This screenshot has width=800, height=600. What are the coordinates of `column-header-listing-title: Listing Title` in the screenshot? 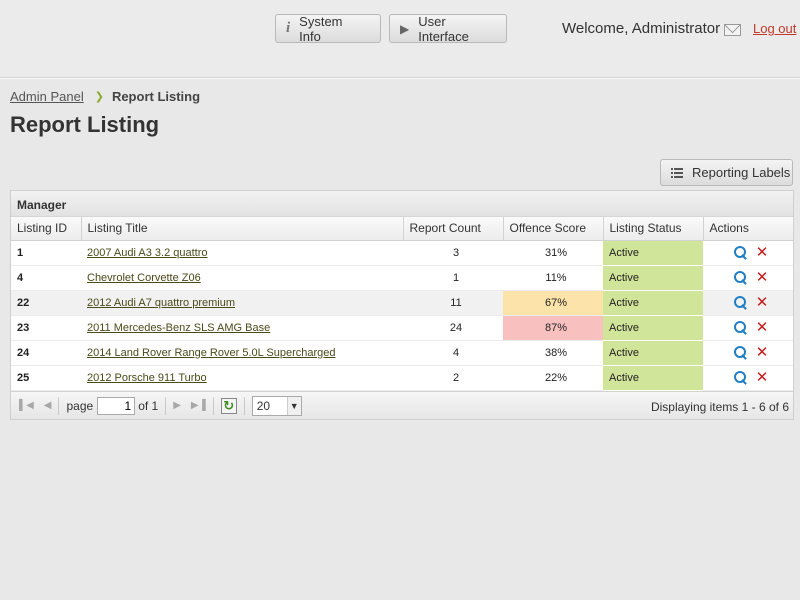 It's located at (242, 229).